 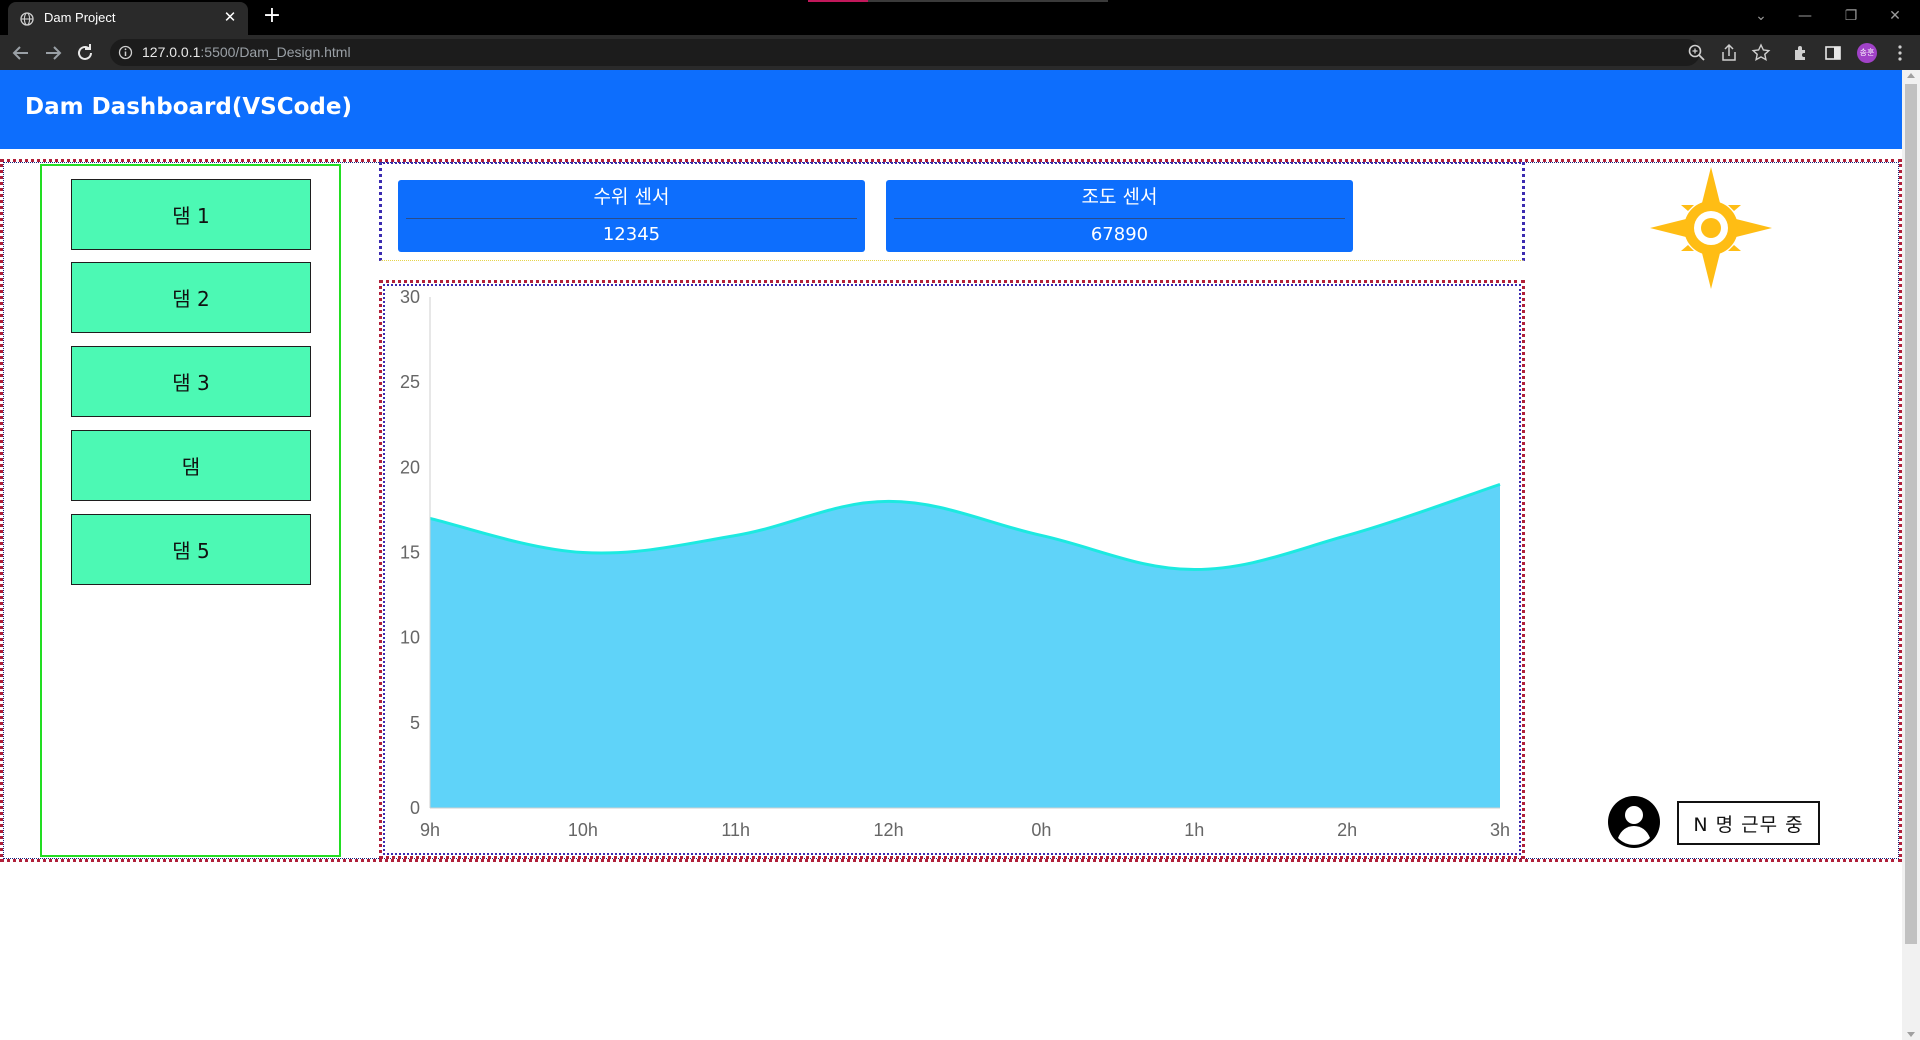 I want to click on dam-button-2: 댐 2, so click(x=191, y=297).